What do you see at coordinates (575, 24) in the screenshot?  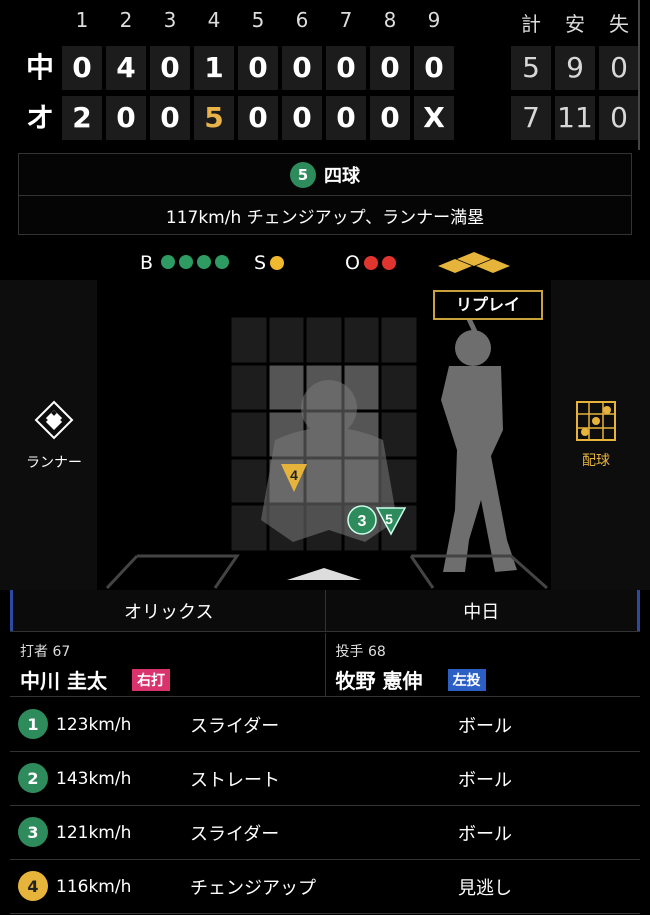 I see `total-header-hits: 安` at bounding box center [575, 24].